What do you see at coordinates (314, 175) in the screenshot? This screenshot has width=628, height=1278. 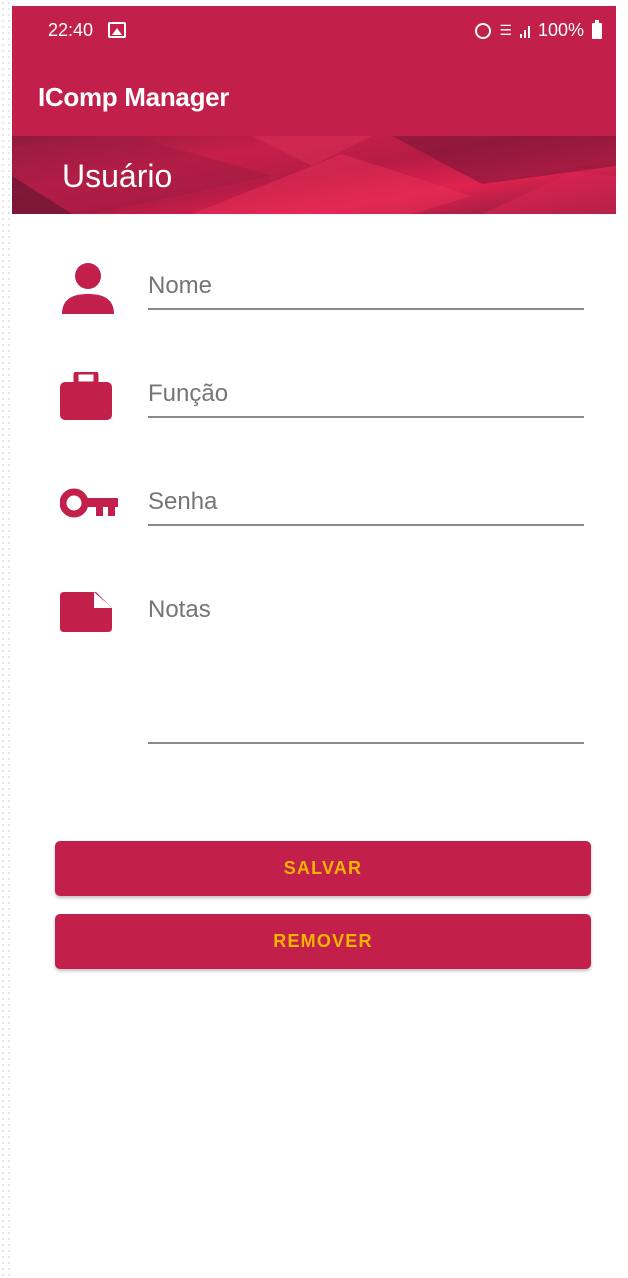 I see `header-banner: Usuário` at bounding box center [314, 175].